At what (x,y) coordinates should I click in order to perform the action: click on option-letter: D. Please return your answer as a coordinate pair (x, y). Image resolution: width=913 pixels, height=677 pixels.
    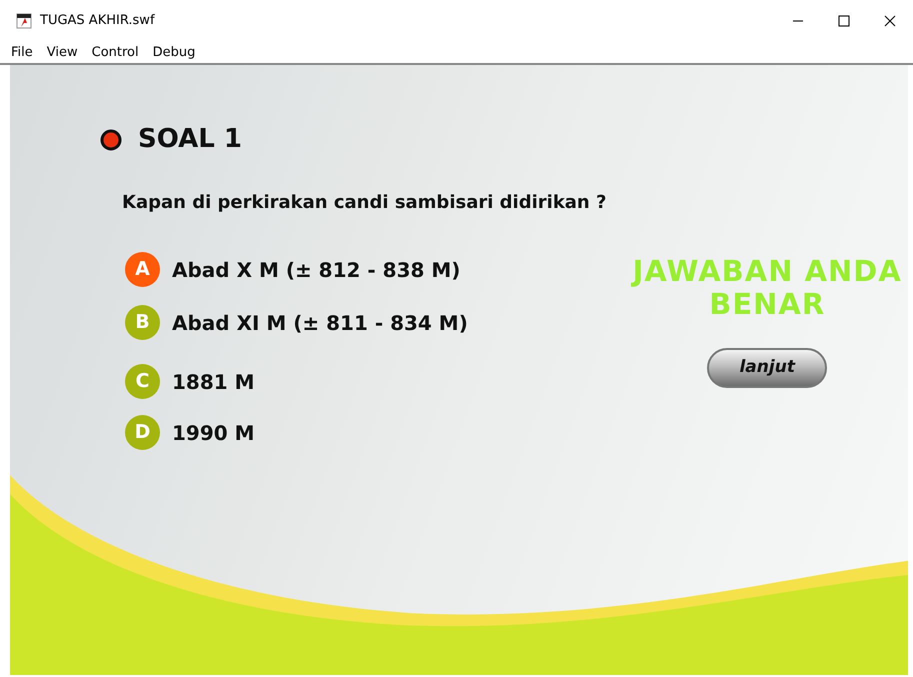
    Looking at the image, I should click on (142, 432).